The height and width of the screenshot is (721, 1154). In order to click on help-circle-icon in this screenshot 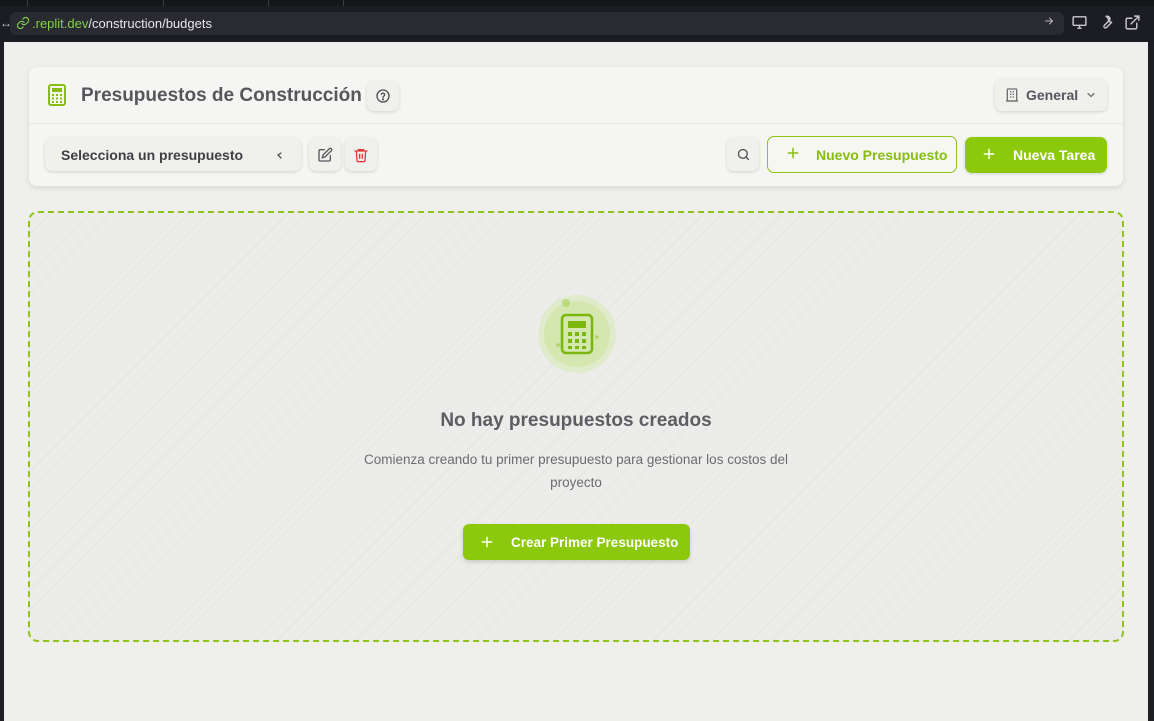, I will do `click(383, 96)`.